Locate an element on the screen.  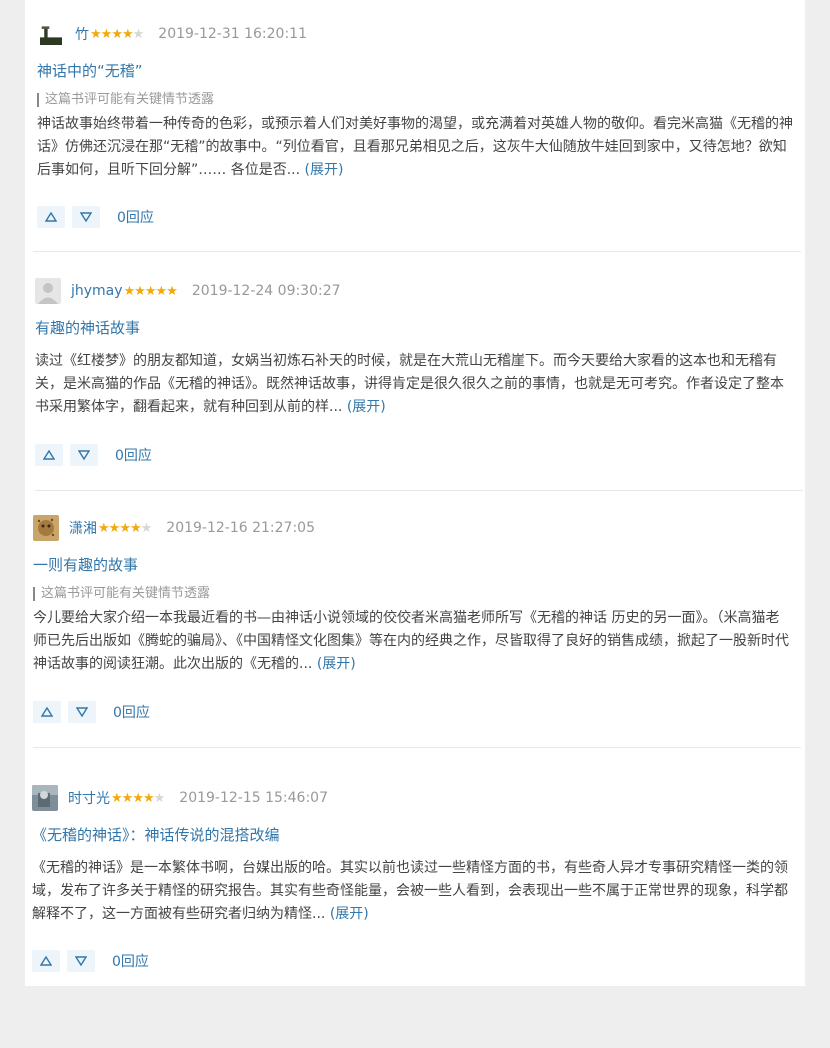
username: 时寸光 is located at coordinates (89, 798).